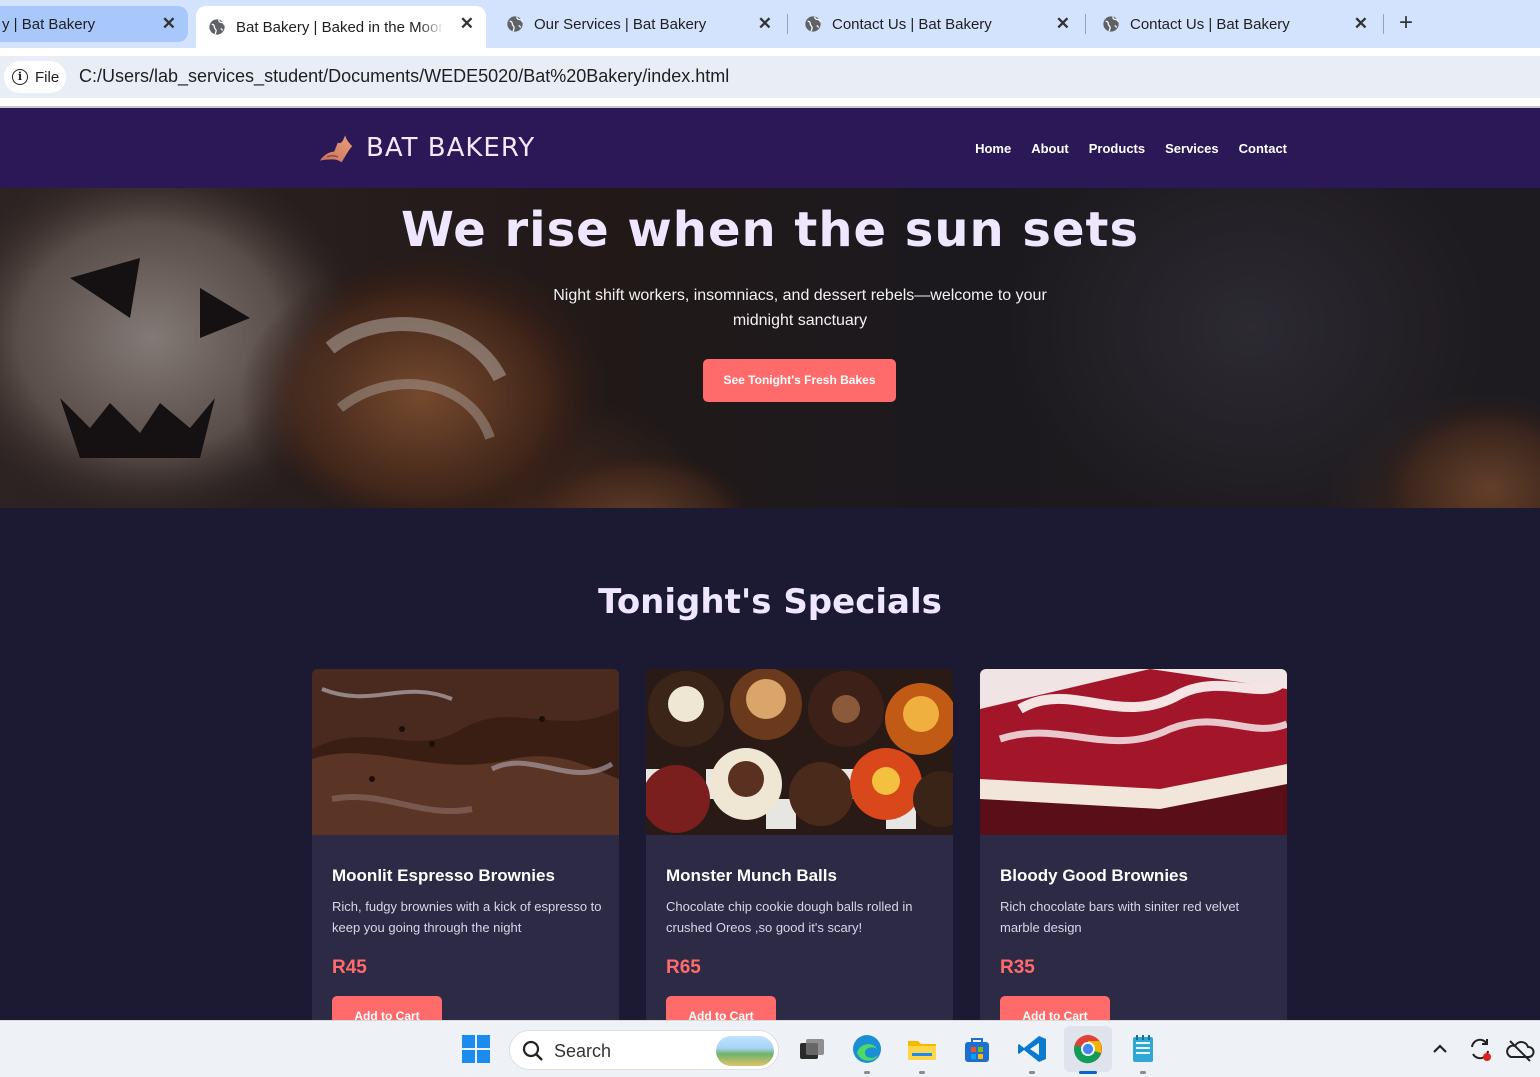  I want to click on tab-title: y | Bat Bakery, so click(49, 24).